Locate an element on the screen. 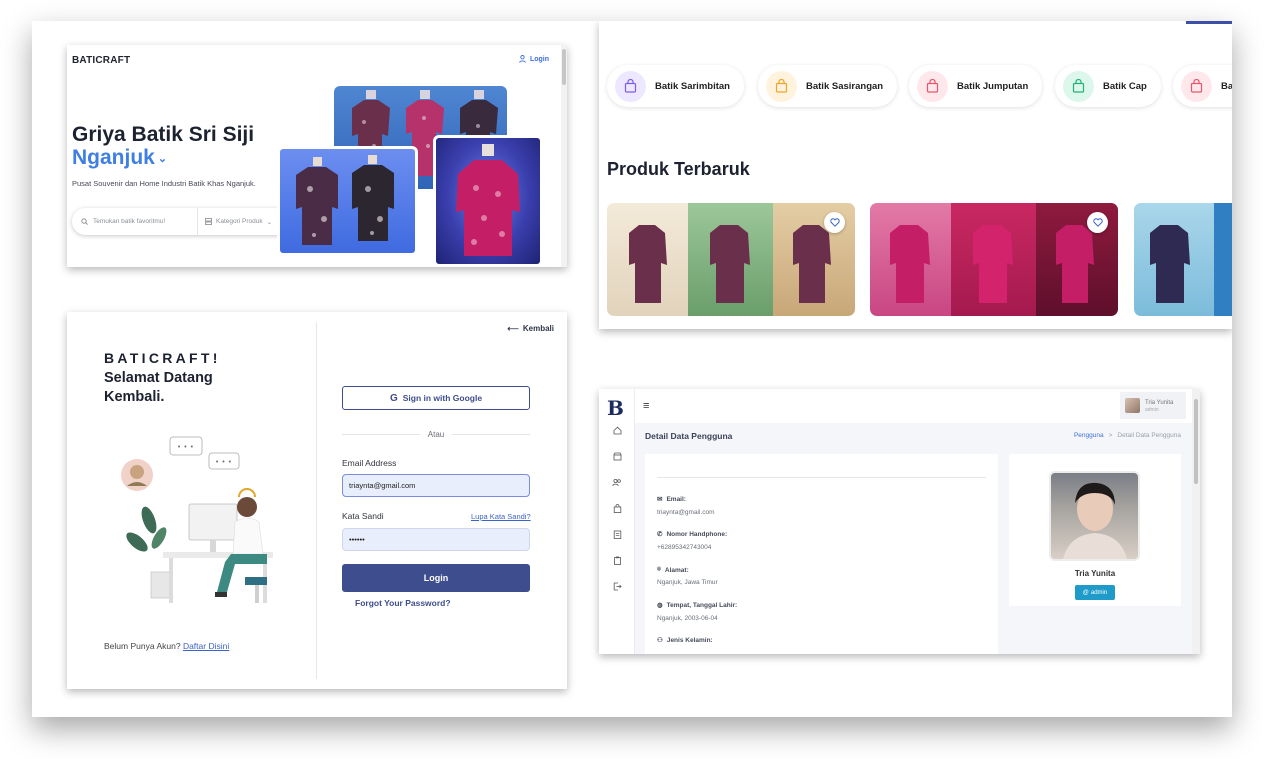 This screenshot has height=759, width=1264. password-field: •••••• is located at coordinates (436, 539).